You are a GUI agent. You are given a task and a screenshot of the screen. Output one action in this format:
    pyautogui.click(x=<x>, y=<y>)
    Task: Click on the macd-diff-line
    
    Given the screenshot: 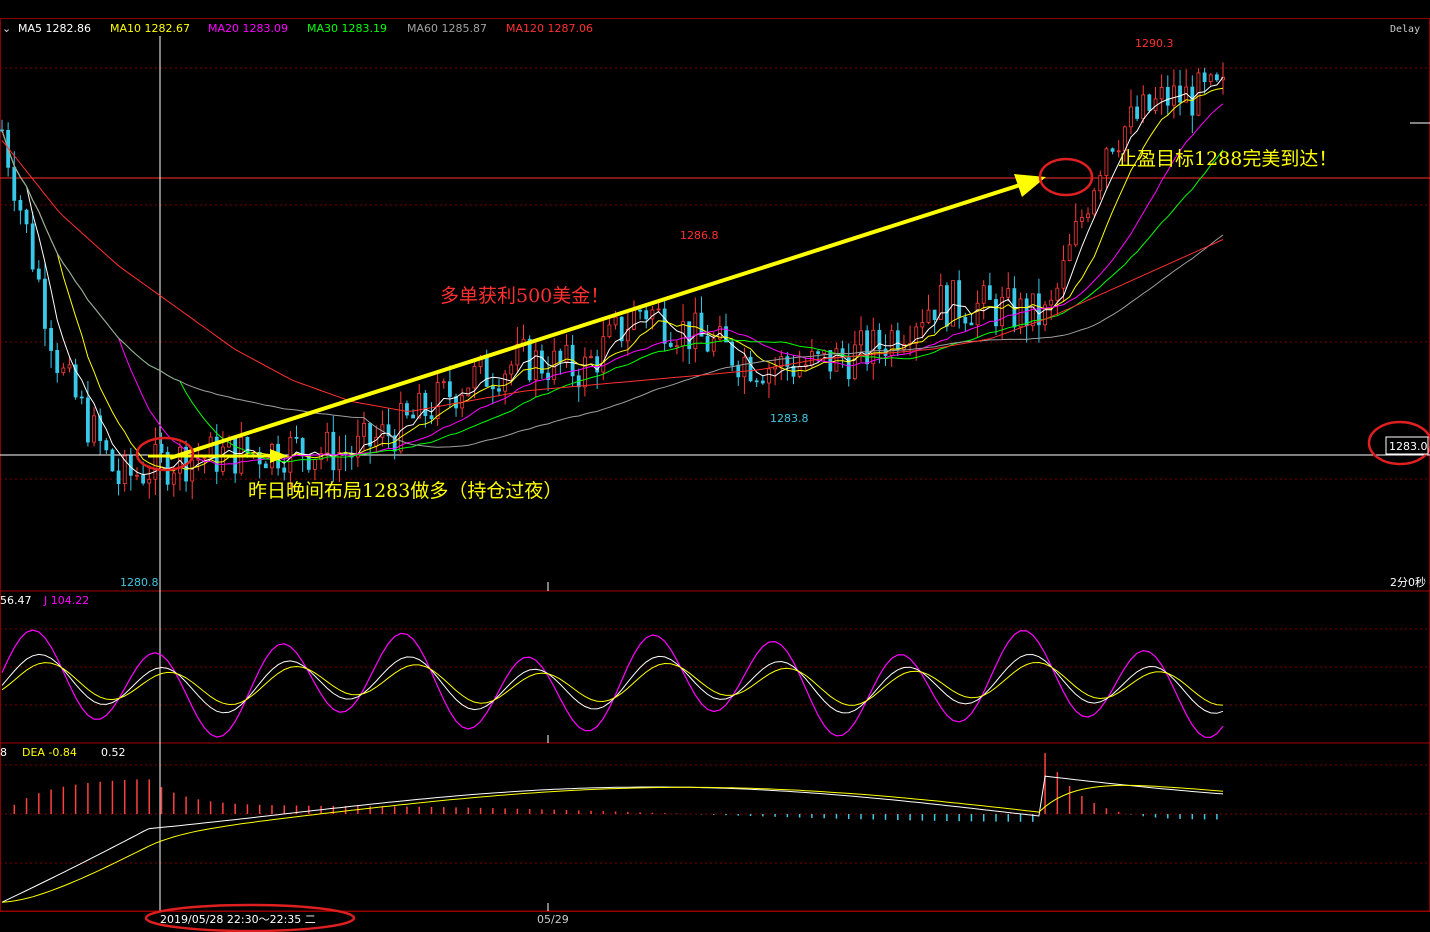 What is the action you would take?
    pyautogui.click(x=612, y=839)
    